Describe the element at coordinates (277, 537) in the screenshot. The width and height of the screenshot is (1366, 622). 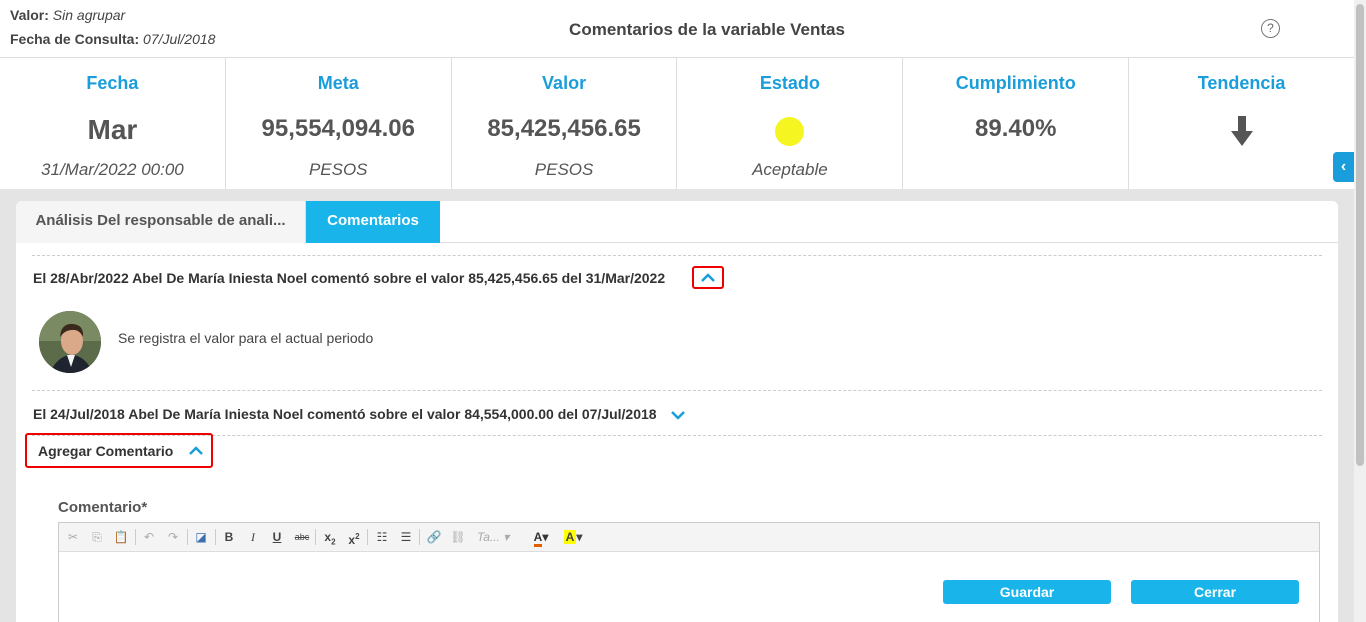
I see `underline-icon: U` at that location.